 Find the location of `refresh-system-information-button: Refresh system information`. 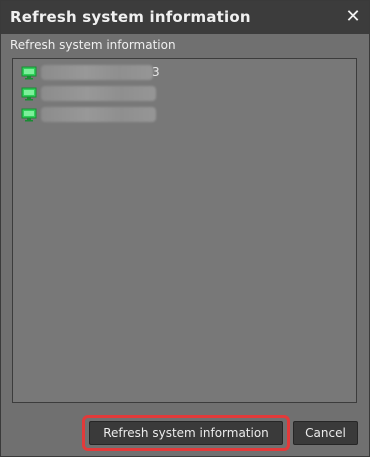

refresh-system-information-button: Refresh system information is located at coordinates (186, 433).